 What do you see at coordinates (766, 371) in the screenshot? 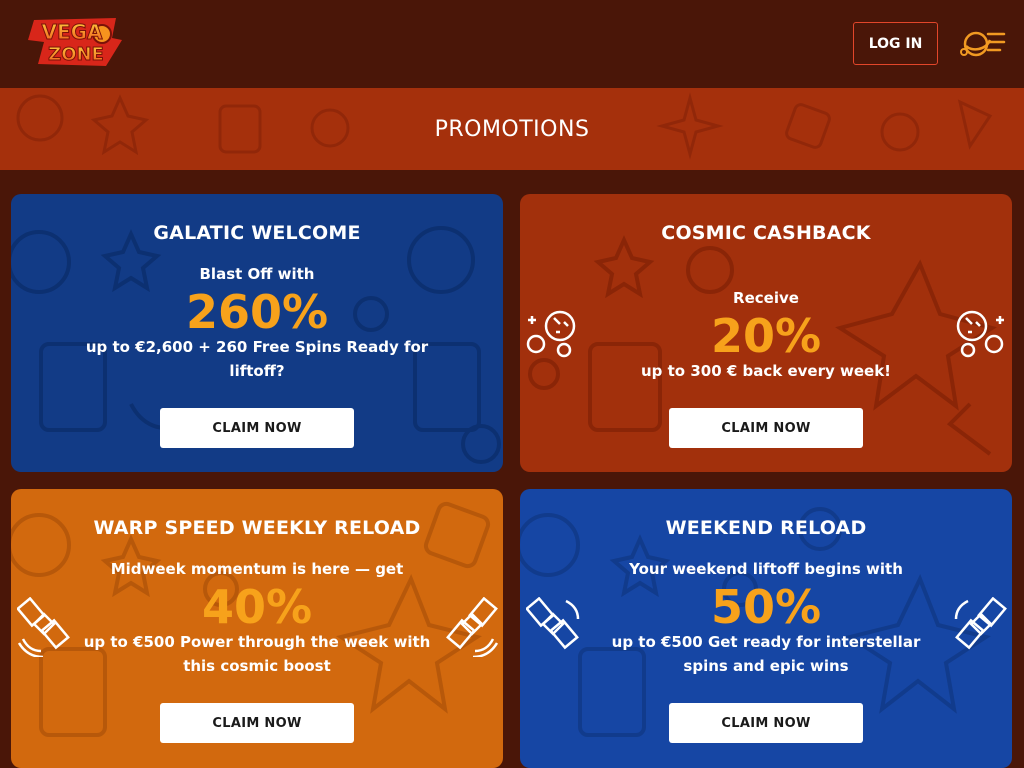
I see `promo-description: up to 300 € back every week!` at bounding box center [766, 371].